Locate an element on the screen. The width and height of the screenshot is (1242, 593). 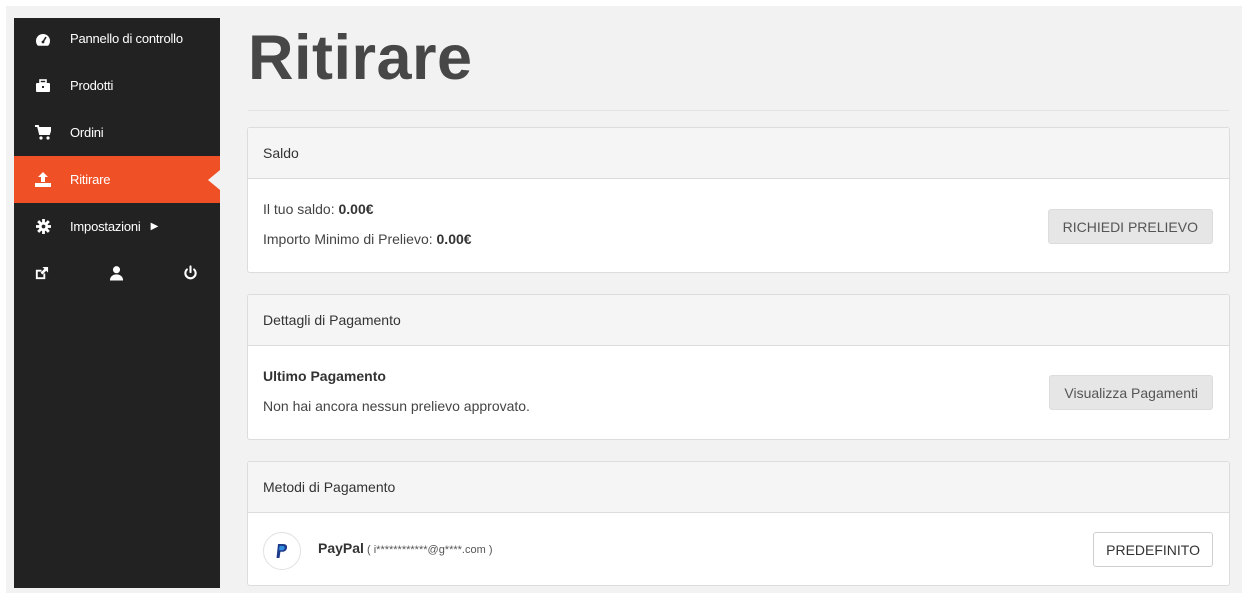
payment-method-account: ( i************@g****.com ) is located at coordinates (428, 550).